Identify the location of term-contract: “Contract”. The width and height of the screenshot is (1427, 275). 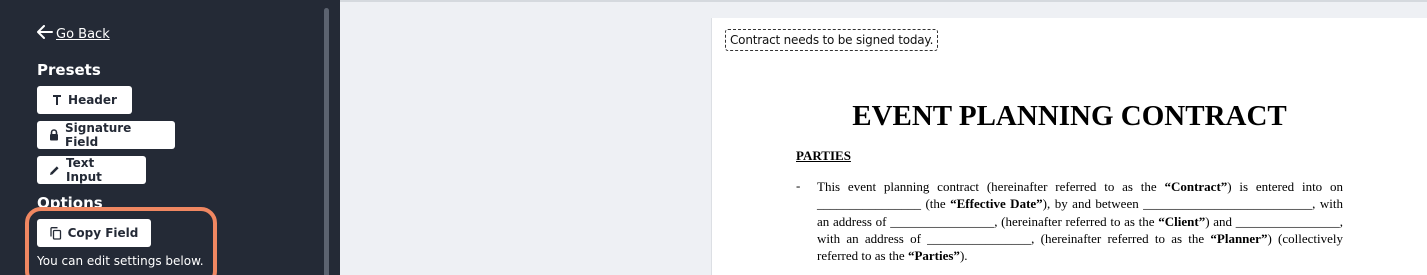
(1196, 186).